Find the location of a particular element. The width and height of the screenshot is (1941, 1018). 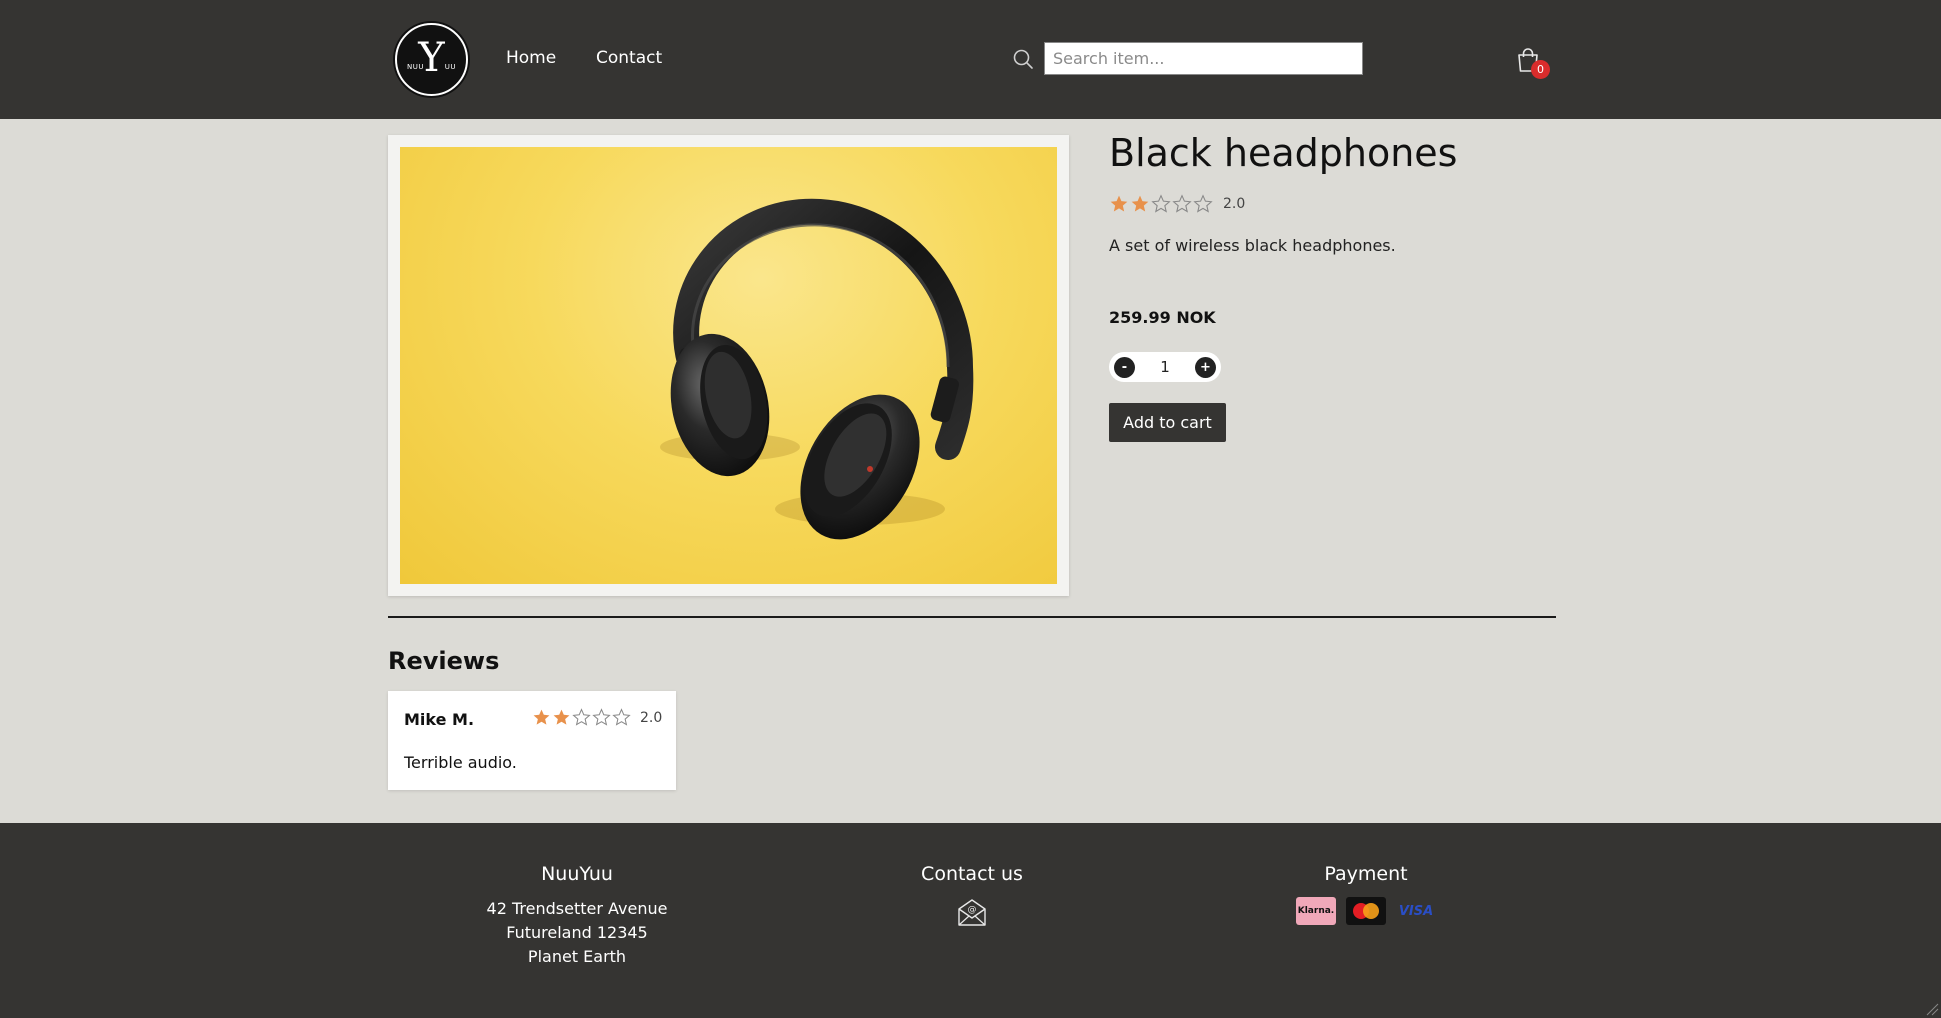

payment-methods: Klarna. VISA is located at coordinates (1366, 911).